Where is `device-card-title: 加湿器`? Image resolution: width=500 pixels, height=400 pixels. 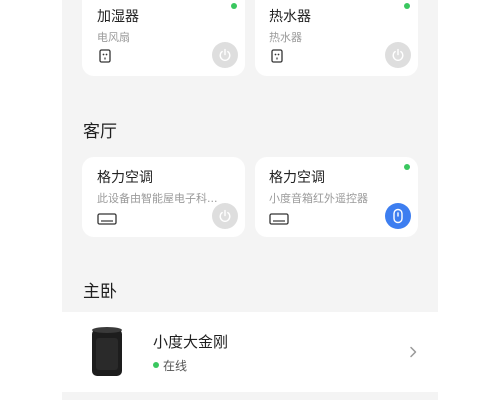
device-card-title: 加湿器 is located at coordinates (118, 17).